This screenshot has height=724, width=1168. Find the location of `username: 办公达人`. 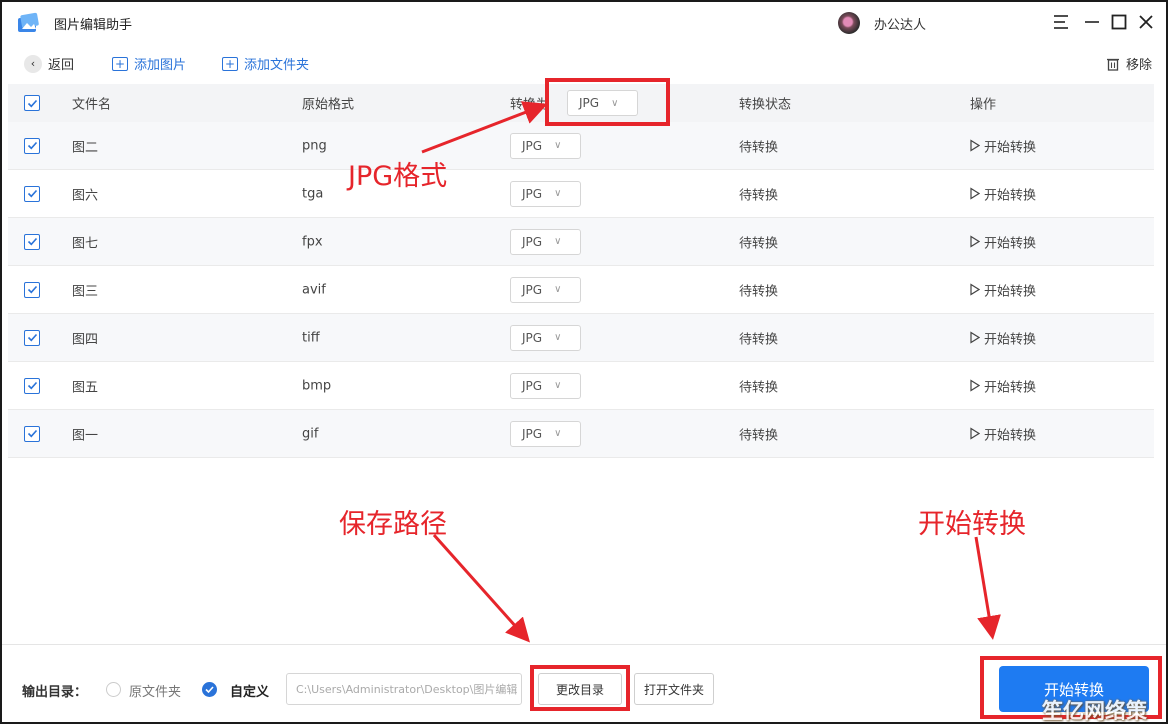

username: 办公达人 is located at coordinates (900, 23).